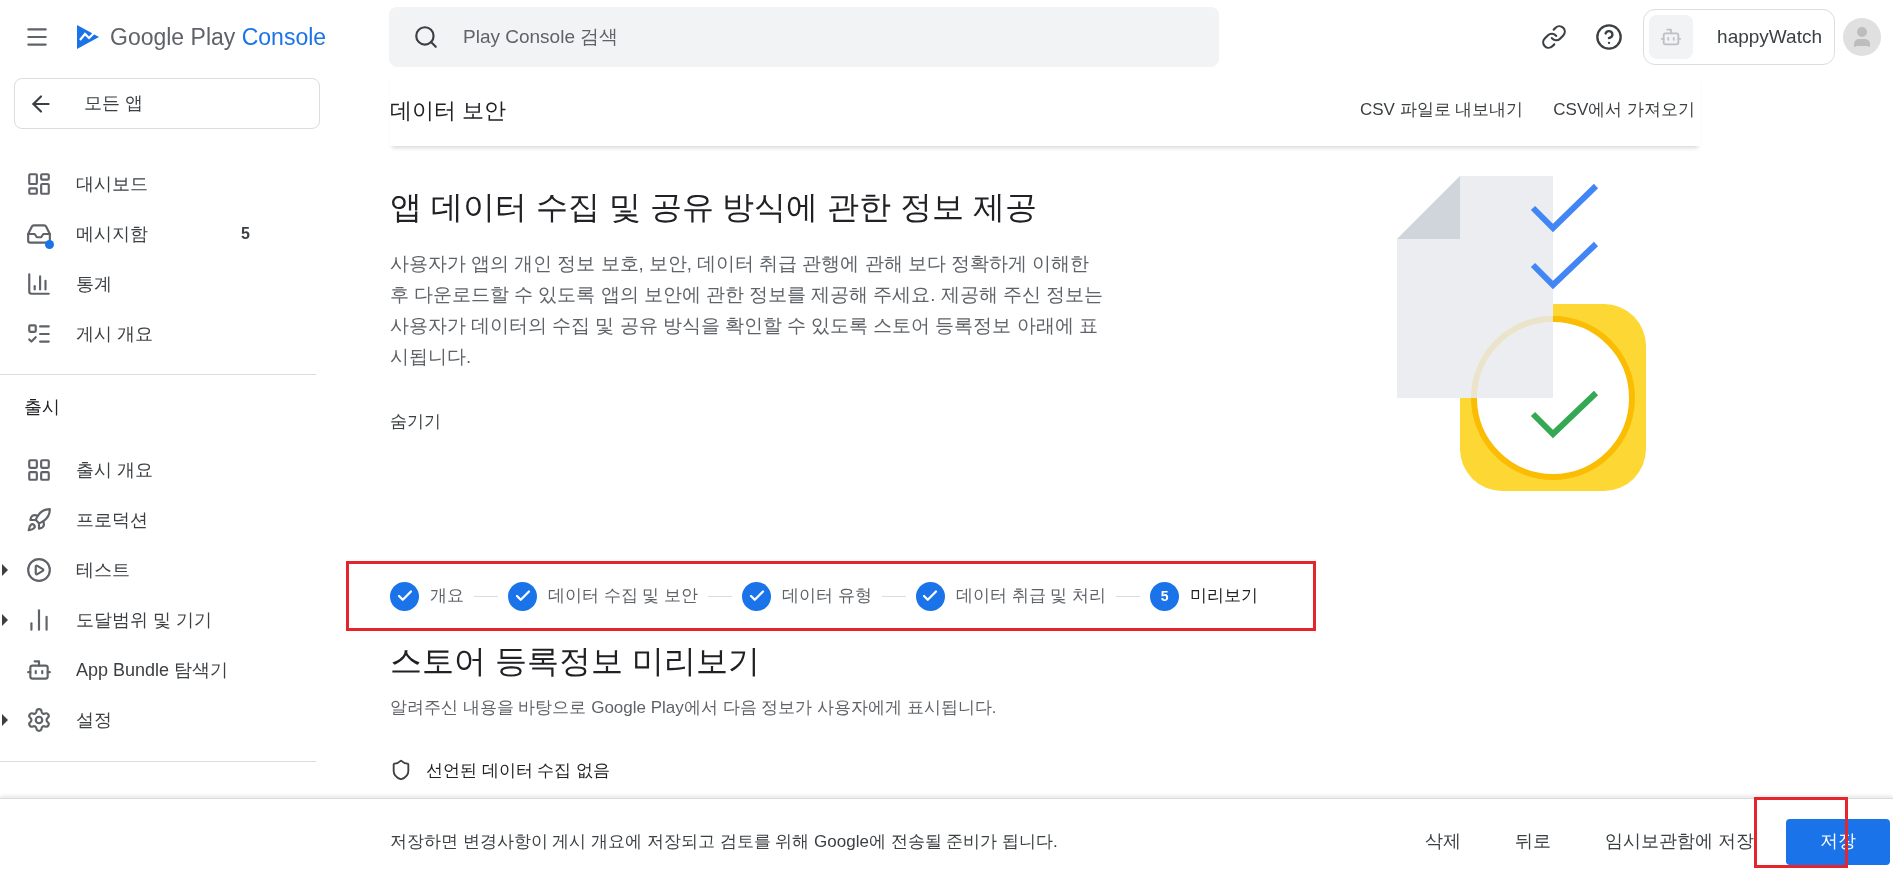 The height and width of the screenshot is (884, 1893). I want to click on step: 데이터 취급 및 처리, so click(1011, 596).